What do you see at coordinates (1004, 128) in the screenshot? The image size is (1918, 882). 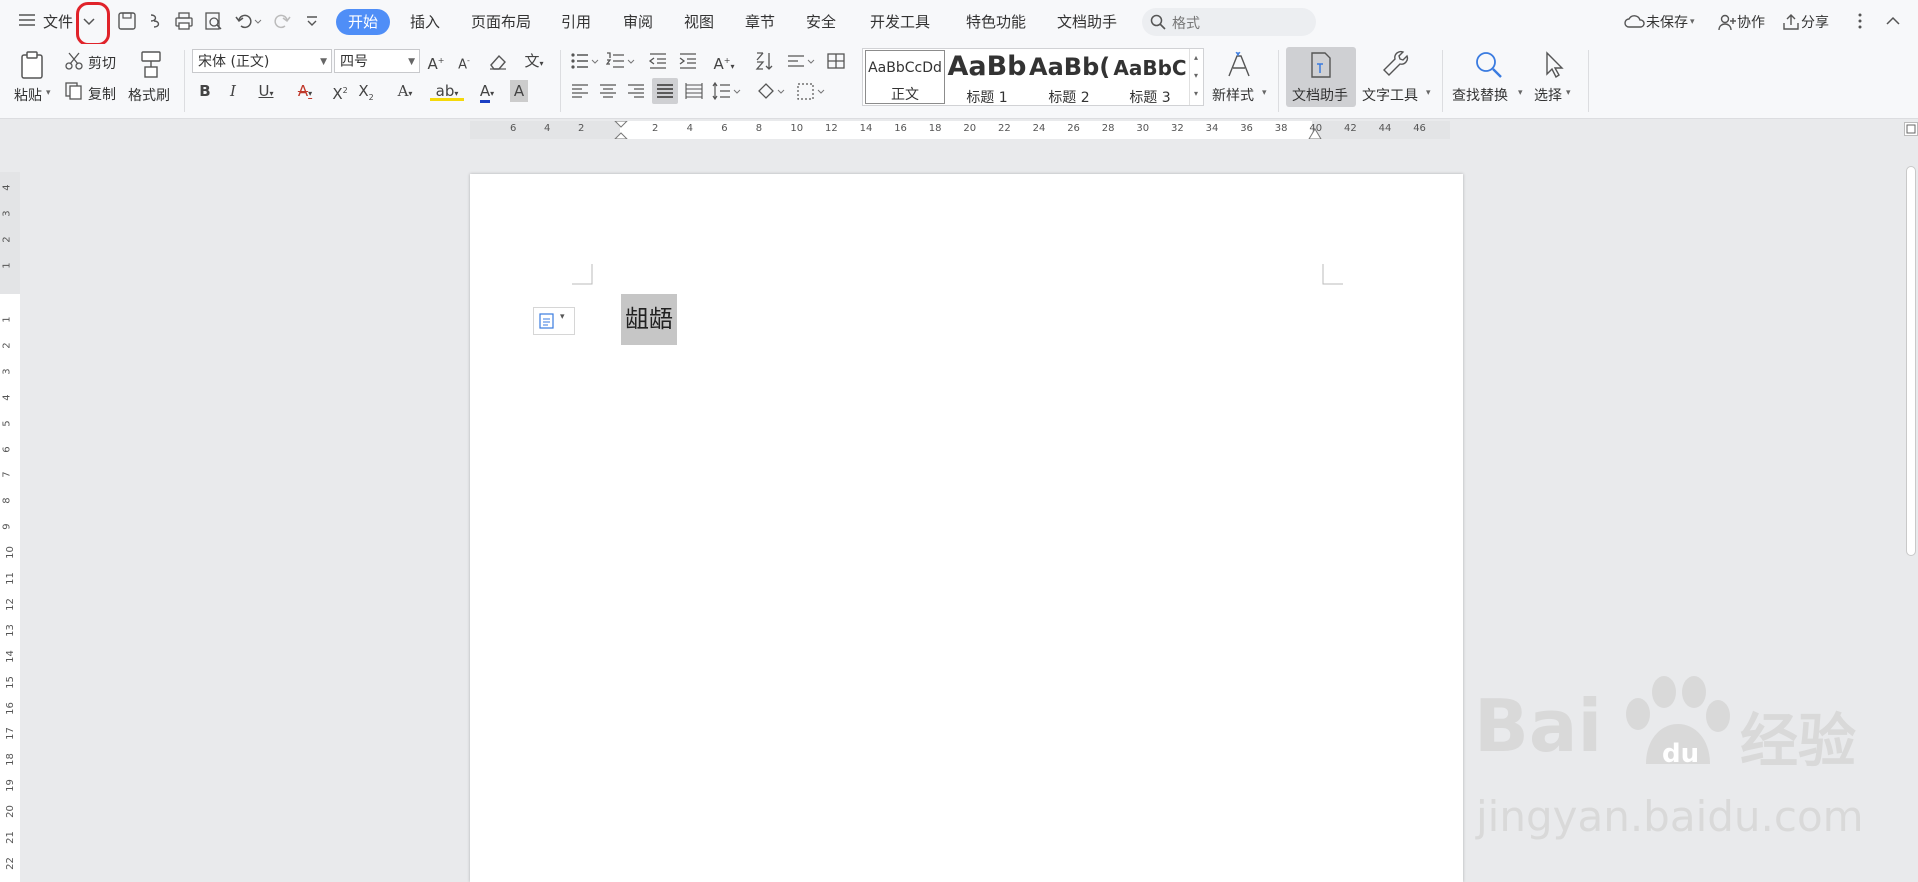 I see `ruler-tick-label: 22` at bounding box center [1004, 128].